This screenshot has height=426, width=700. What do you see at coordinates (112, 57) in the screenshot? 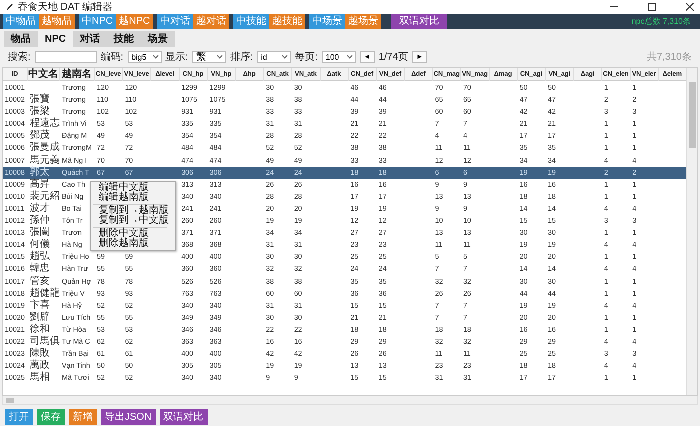
I see `encoding-label: 编码:` at bounding box center [112, 57].